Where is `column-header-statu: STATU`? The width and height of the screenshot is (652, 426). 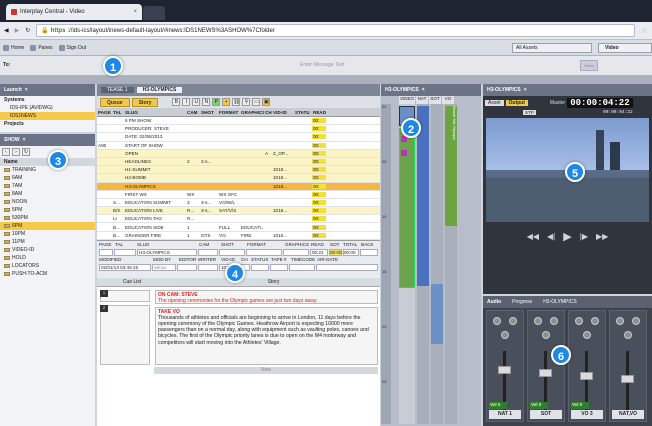
column-header-statu: STATU is located at coordinates (303, 112).